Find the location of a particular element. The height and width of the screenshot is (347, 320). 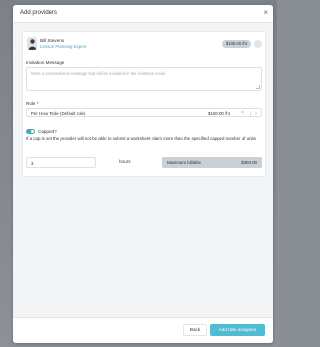

role-selected-value: Per Hour Role (Default role) is located at coordinates (58, 113).